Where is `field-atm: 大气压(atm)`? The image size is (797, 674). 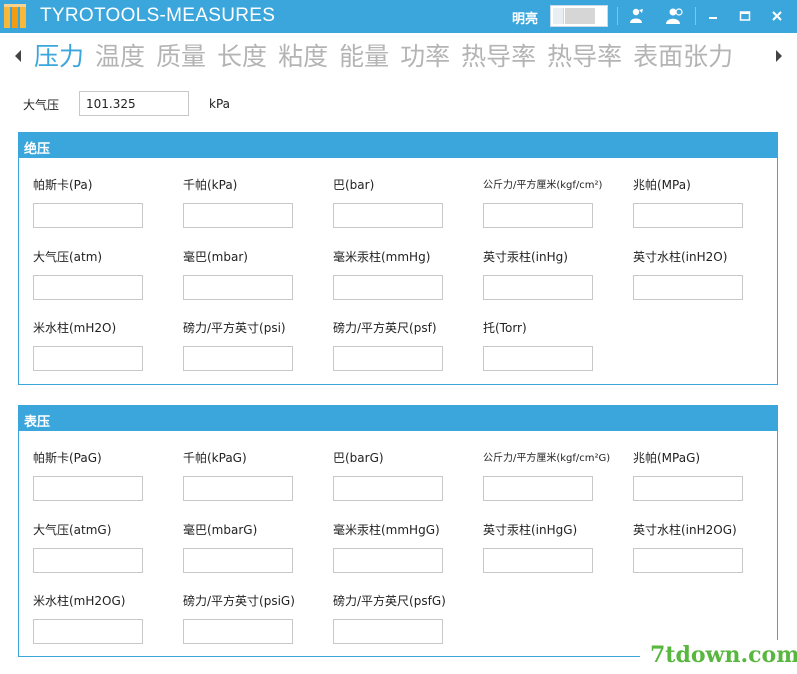 field-atm: 大气压(atm) is located at coordinates (103, 274).